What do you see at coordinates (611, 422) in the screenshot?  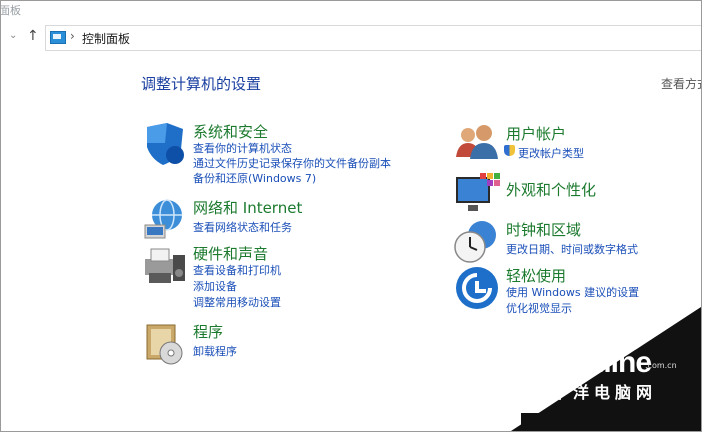 I see `watermark-band` at bounding box center [611, 422].